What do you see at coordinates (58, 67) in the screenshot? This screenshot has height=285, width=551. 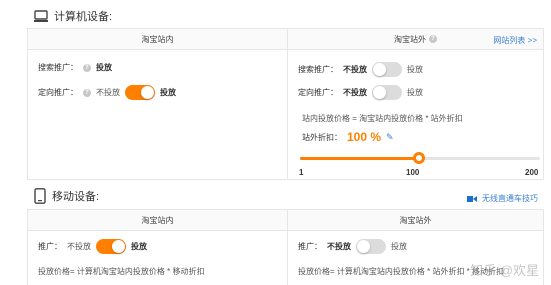 I see `search-promo-label: 搜索推广：` at bounding box center [58, 67].